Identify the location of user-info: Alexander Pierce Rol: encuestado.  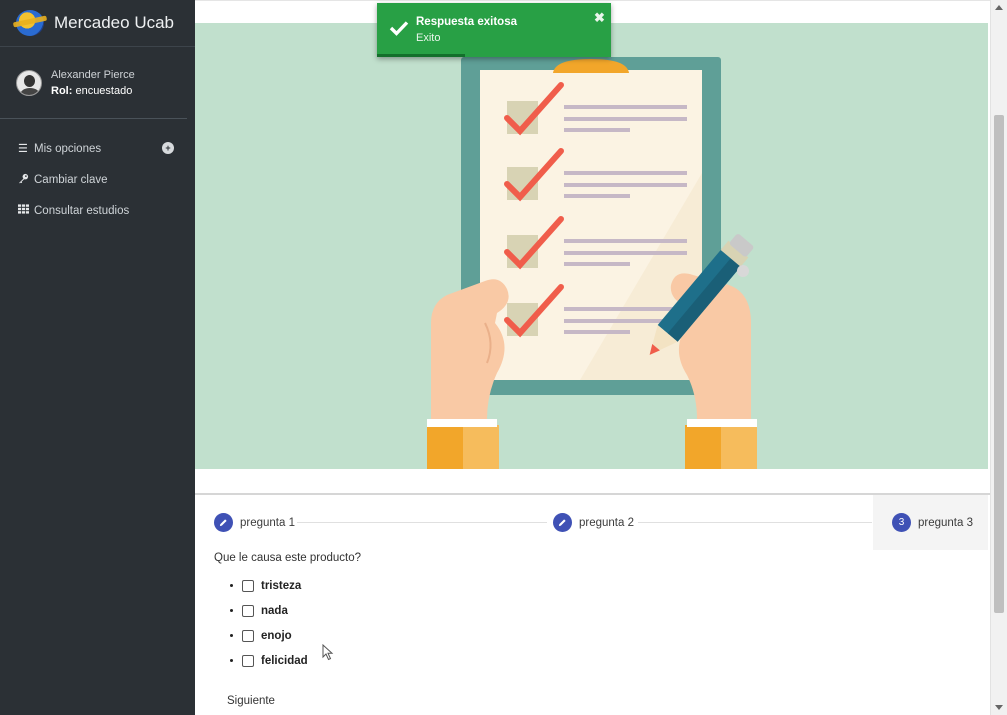
(93, 83).